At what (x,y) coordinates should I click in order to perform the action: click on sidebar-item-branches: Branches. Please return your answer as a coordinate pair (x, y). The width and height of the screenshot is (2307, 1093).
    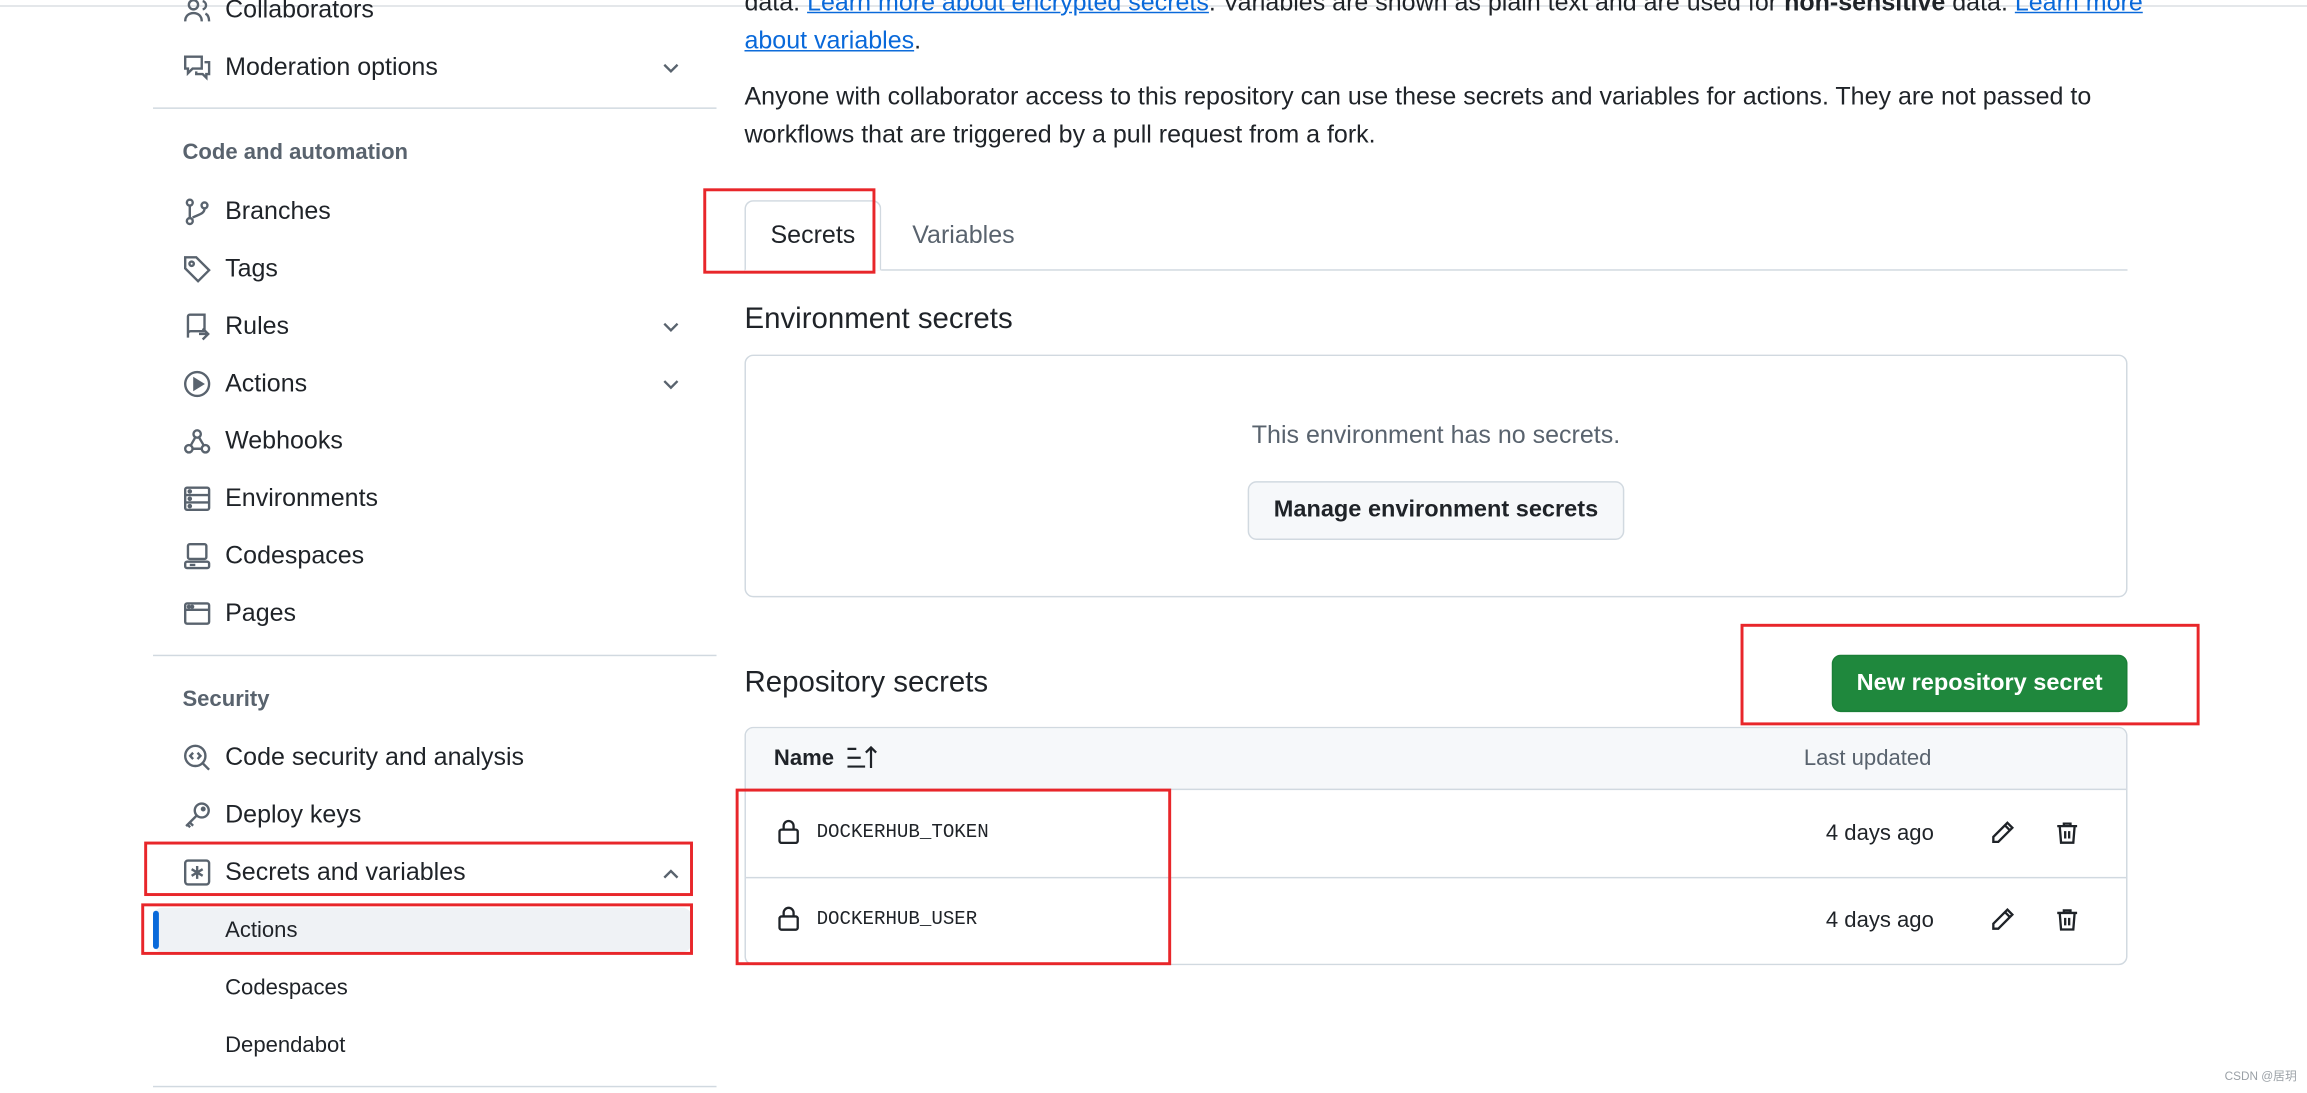
    Looking at the image, I should click on (256, 211).